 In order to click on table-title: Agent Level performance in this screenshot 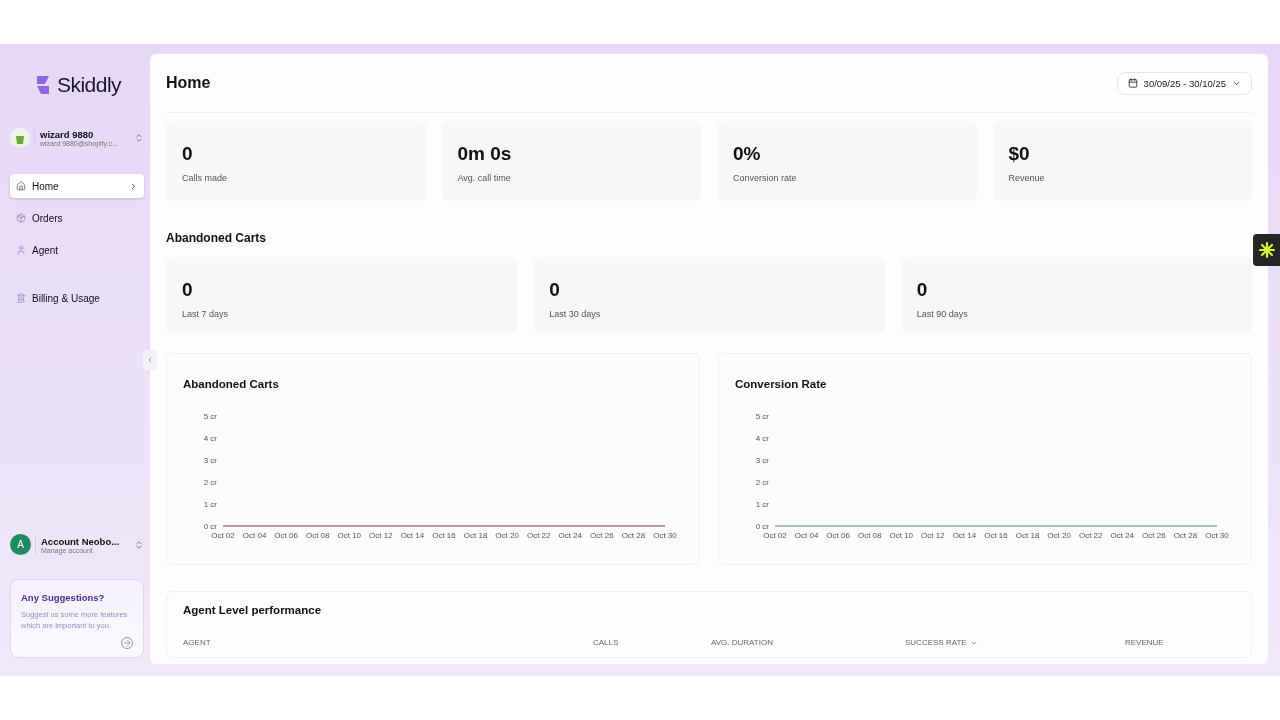, I will do `click(253, 610)`.